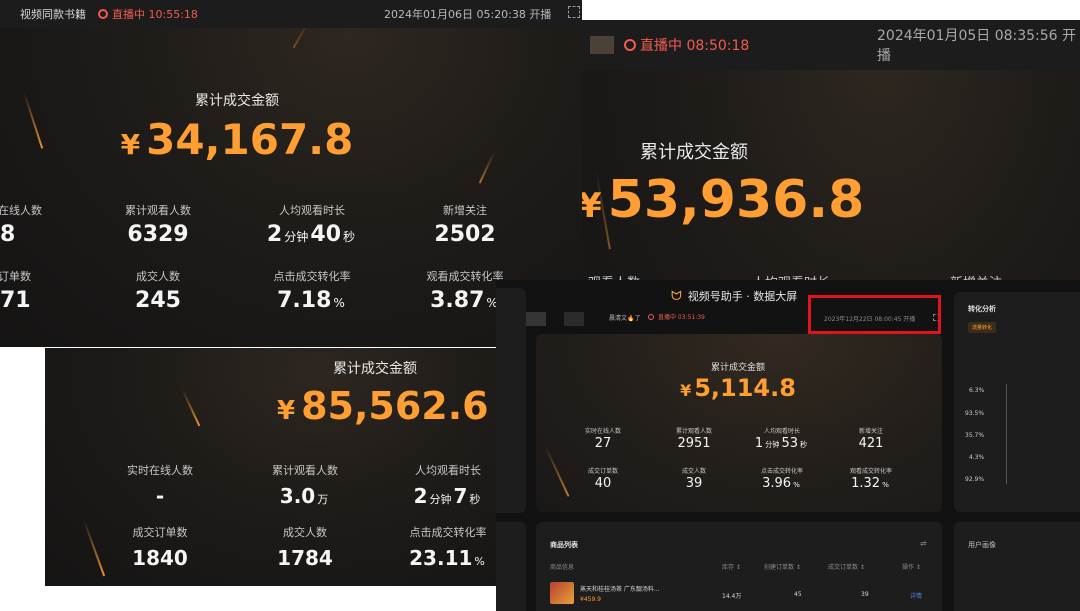 This screenshot has width=1080, height=611. What do you see at coordinates (465, 234) in the screenshot?
I see `stat-value: 2502` at bounding box center [465, 234].